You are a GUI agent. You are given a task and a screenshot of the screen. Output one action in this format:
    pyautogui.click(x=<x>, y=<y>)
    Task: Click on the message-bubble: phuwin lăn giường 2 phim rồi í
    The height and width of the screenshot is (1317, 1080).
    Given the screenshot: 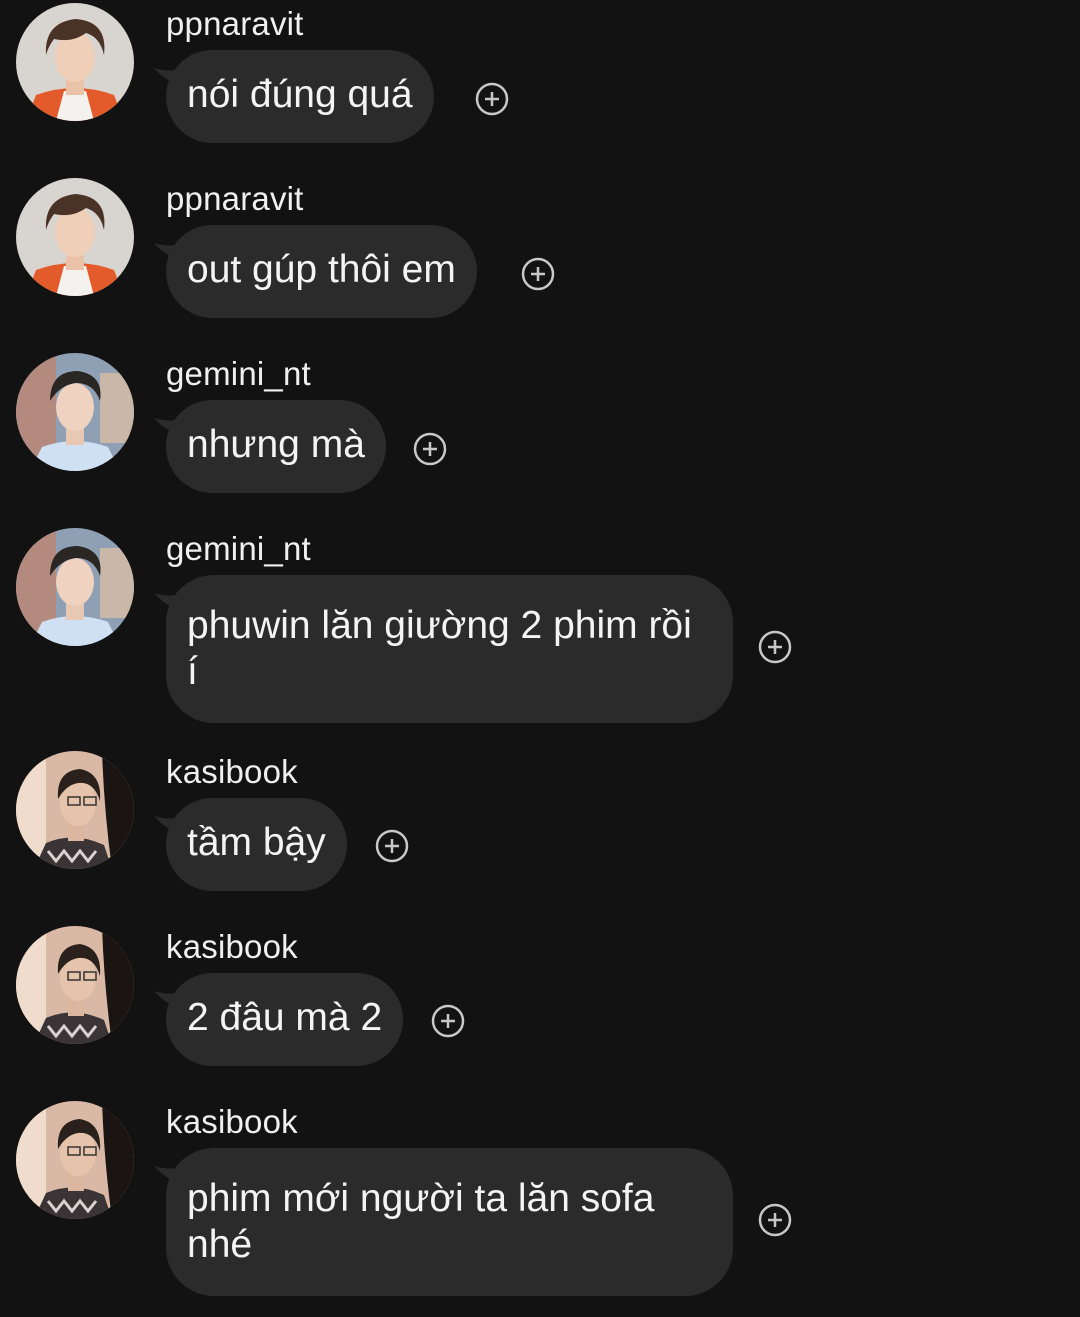 What is the action you would take?
    pyautogui.click(x=449, y=649)
    